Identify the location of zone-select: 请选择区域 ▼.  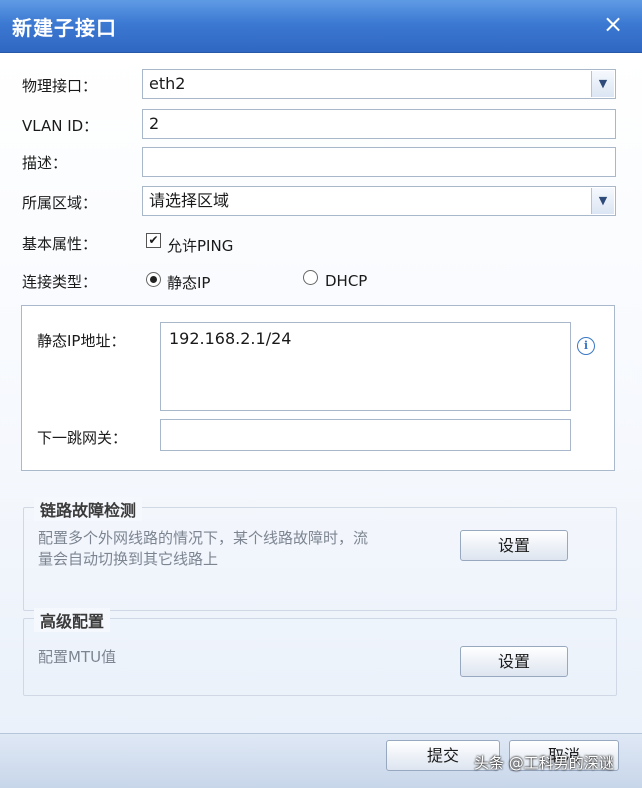
(379, 201).